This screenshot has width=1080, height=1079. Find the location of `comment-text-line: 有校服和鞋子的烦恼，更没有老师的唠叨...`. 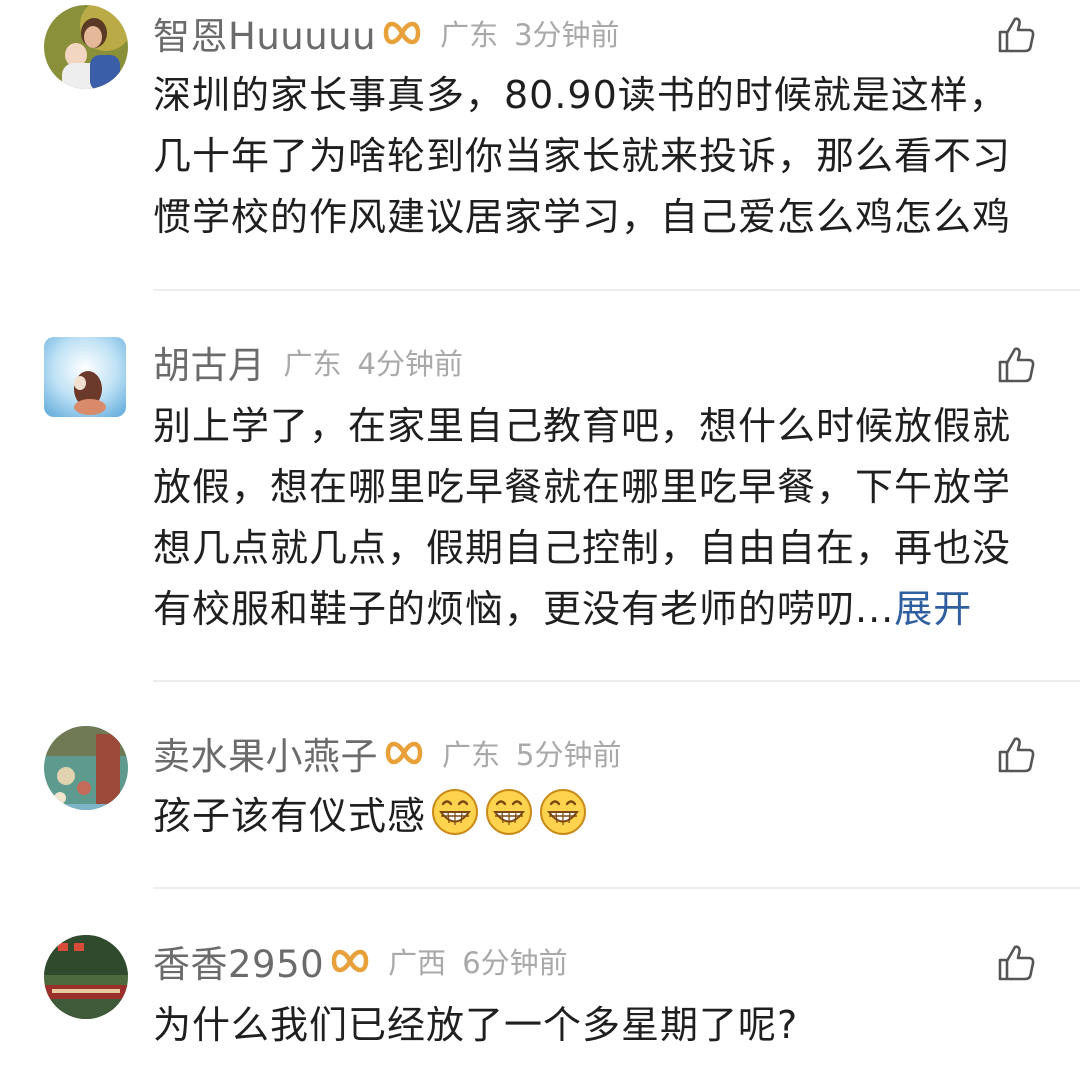

comment-text-line: 有校服和鞋子的烦恼，更没有老师的唠叨... is located at coordinates (524, 609).